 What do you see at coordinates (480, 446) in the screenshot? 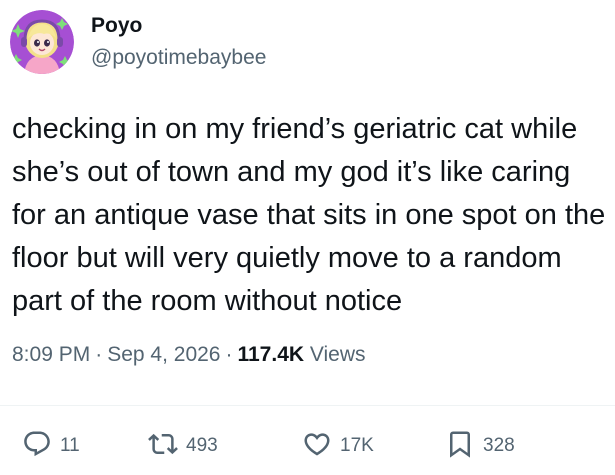
I see `bookmark-button: 328` at bounding box center [480, 446].